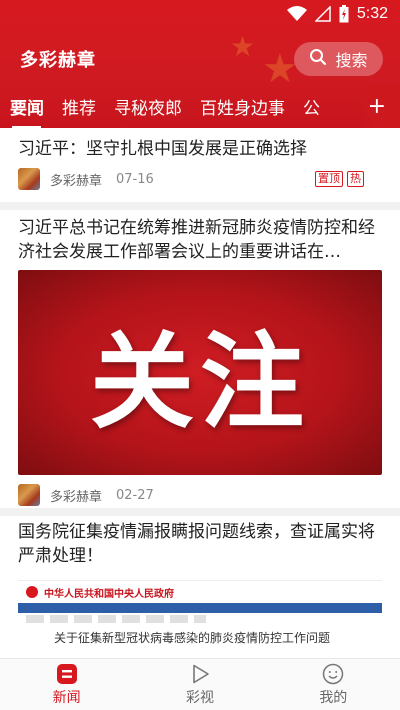 The image size is (400, 710). Describe the element at coordinates (200, 674) in the screenshot. I see `play-icon` at that location.